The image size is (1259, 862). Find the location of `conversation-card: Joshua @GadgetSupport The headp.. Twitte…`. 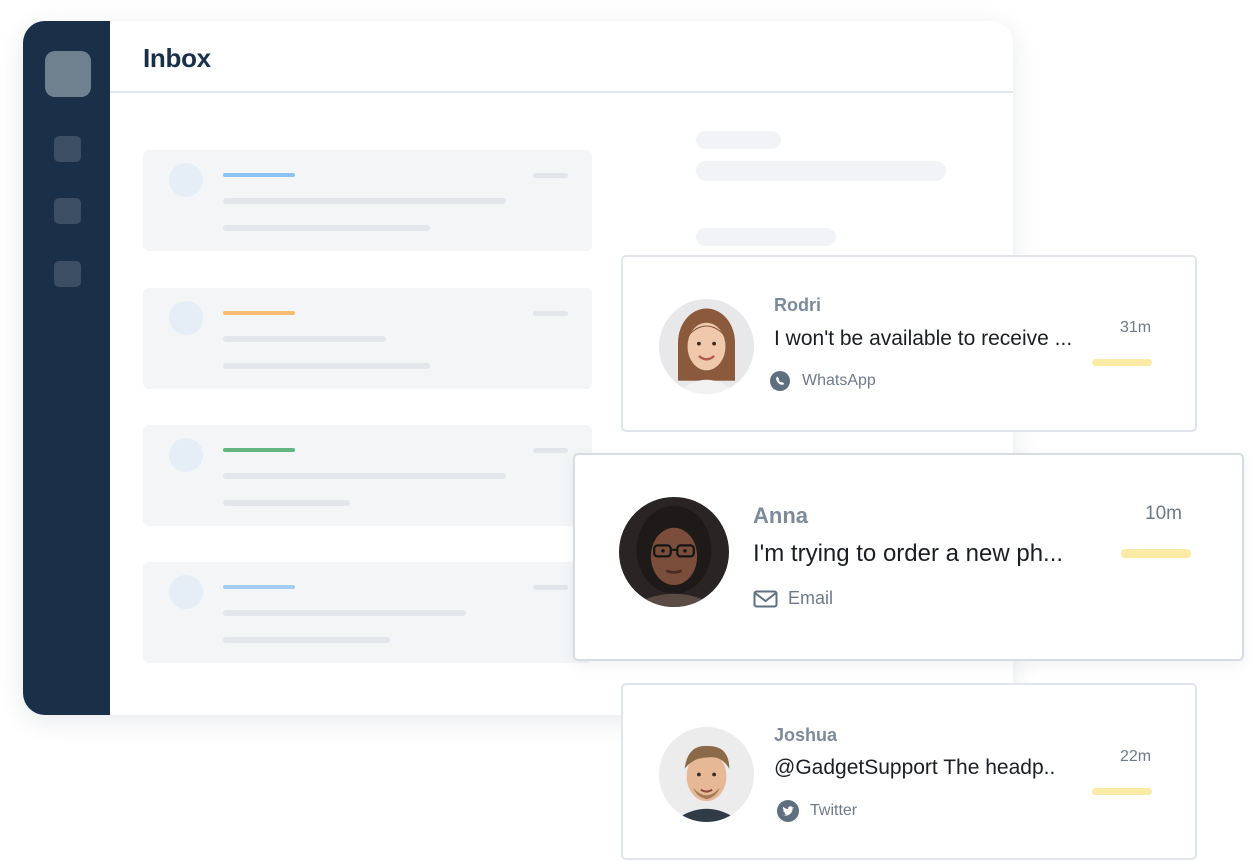

conversation-card: Joshua @GadgetSupport The headp.. Twitte… is located at coordinates (909, 771).